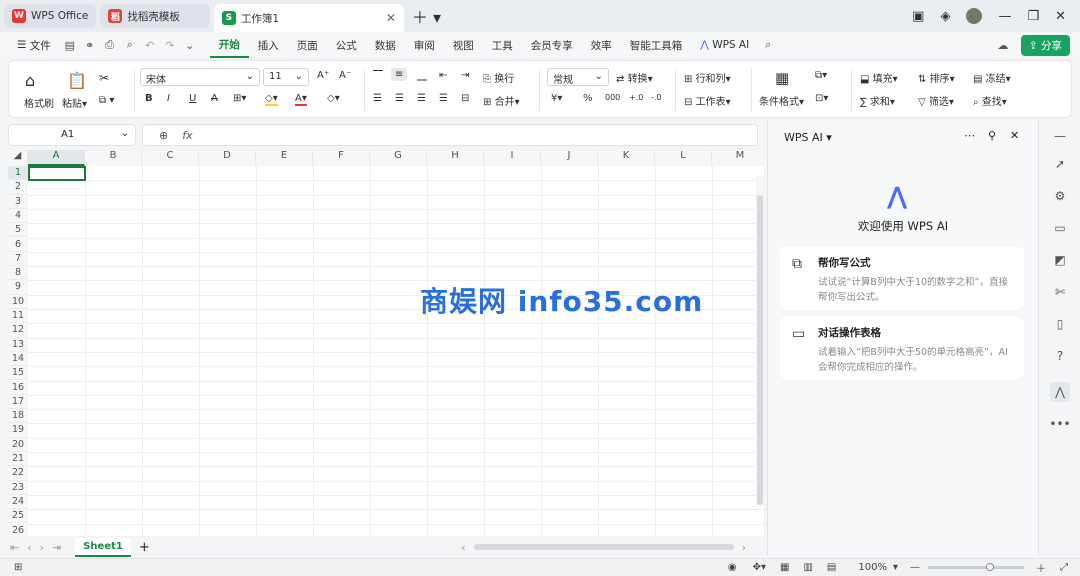 Image resolution: width=1080 pixels, height=576 pixels. Describe the element at coordinates (588, 98) in the screenshot. I see `percent-icon: %` at that location.